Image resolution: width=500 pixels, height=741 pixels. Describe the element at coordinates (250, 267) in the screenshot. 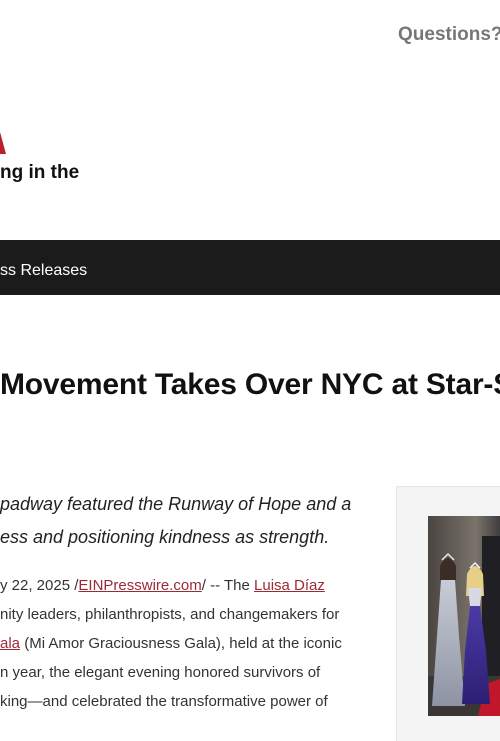

I see `main-navbar: ss Releases` at that location.